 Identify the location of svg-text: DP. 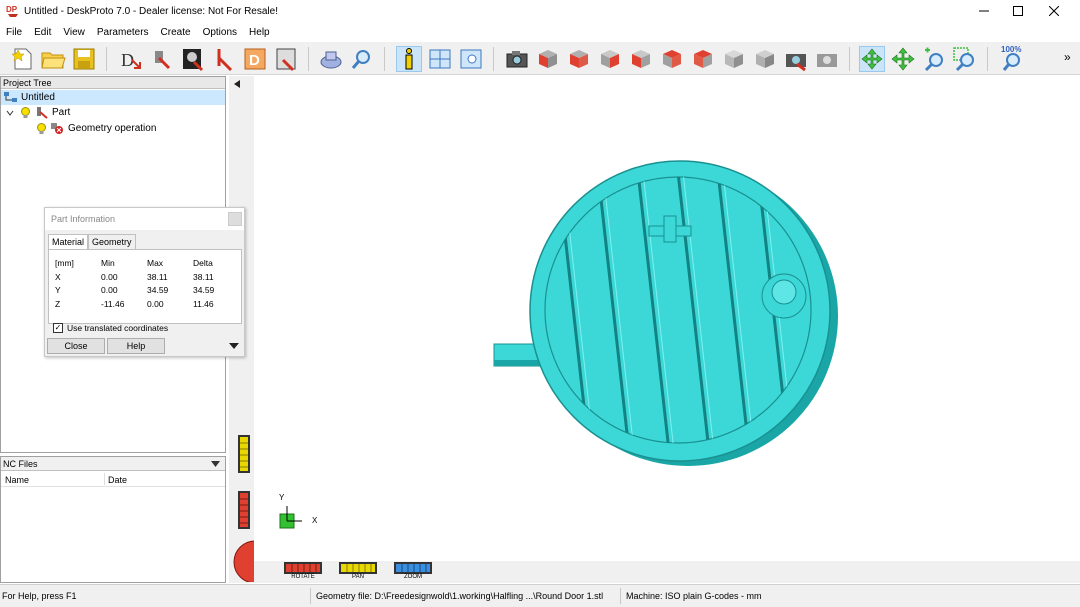
(12, 9).